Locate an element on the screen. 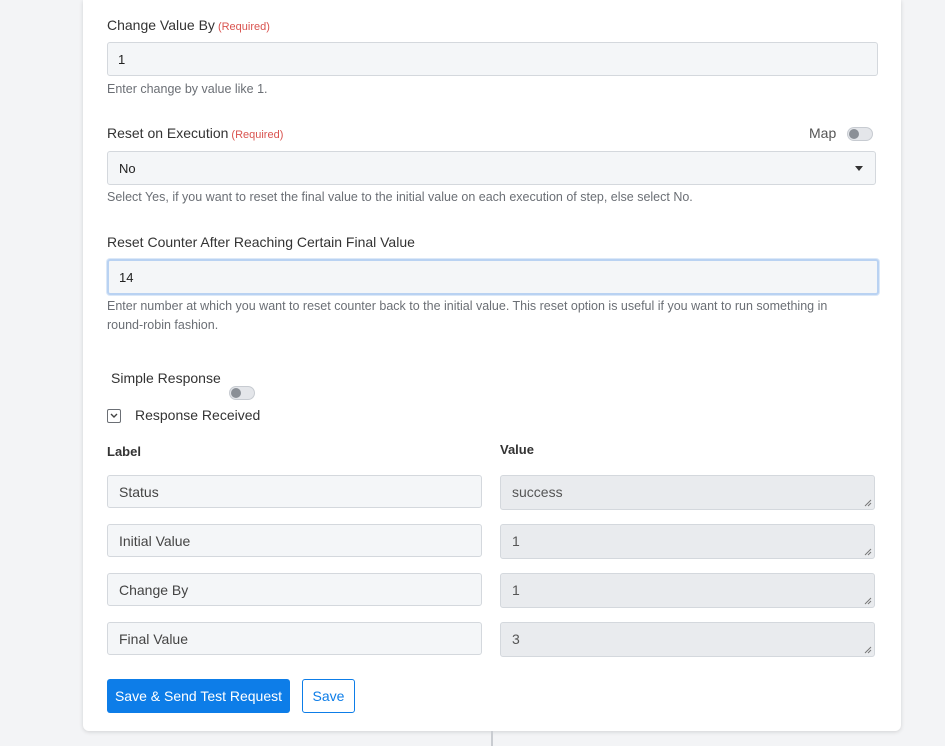  change-value-input: 1 is located at coordinates (492, 59).